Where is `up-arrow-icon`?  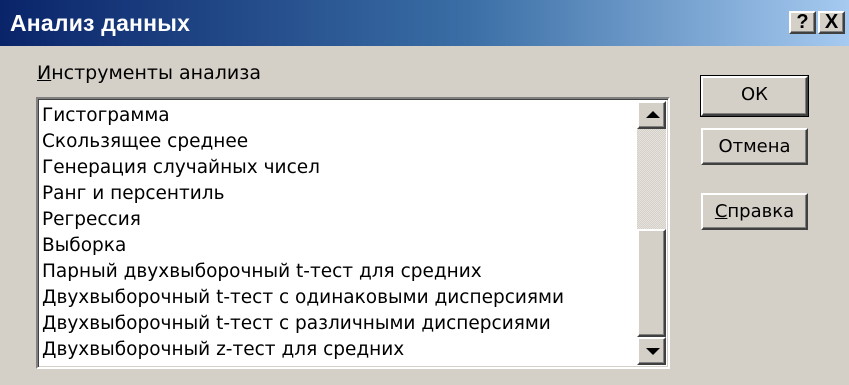 up-arrow-icon is located at coordinates (653, 114).